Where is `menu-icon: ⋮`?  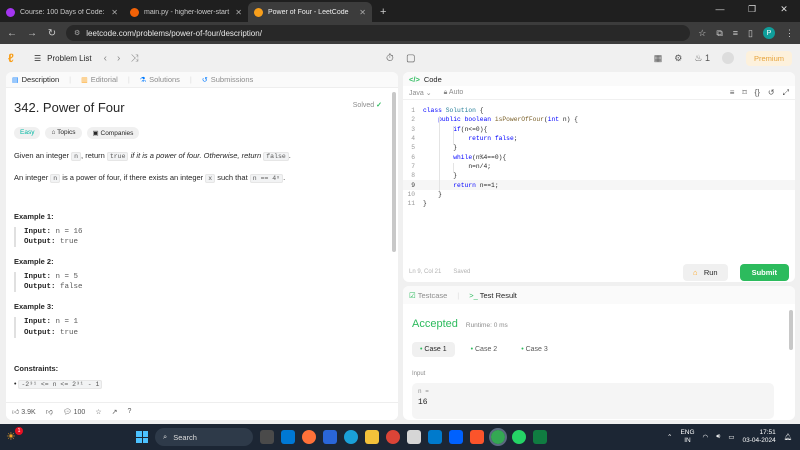 menu-icon: ⋮ is located at coordinates (789, 33).